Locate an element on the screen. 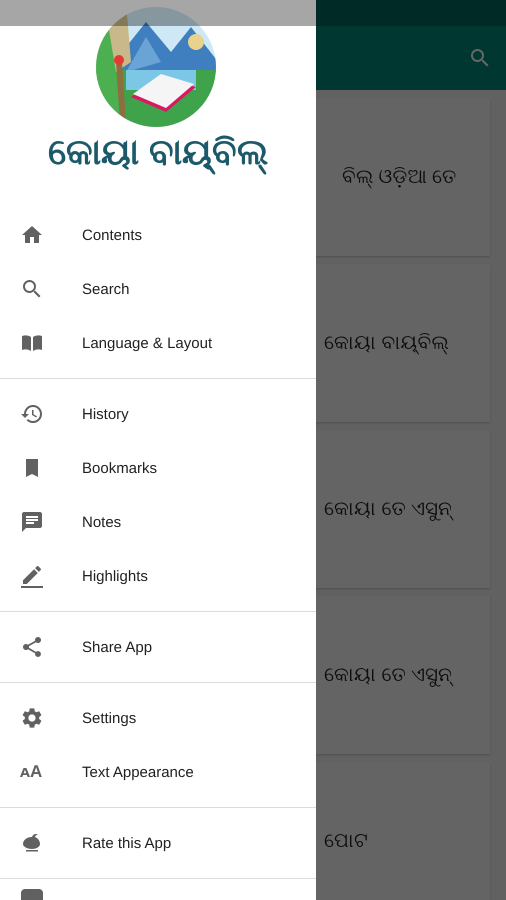 The width and height of the screenshot is (506, 900). history-icon is located at coordinates (32, 414).